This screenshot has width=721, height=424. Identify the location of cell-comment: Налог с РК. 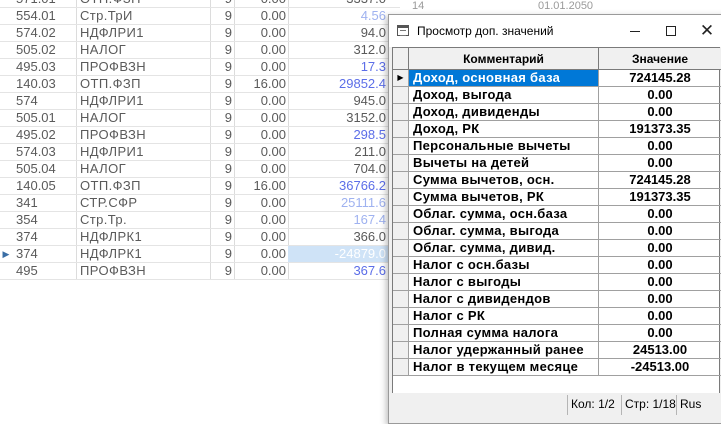
(504, 316).